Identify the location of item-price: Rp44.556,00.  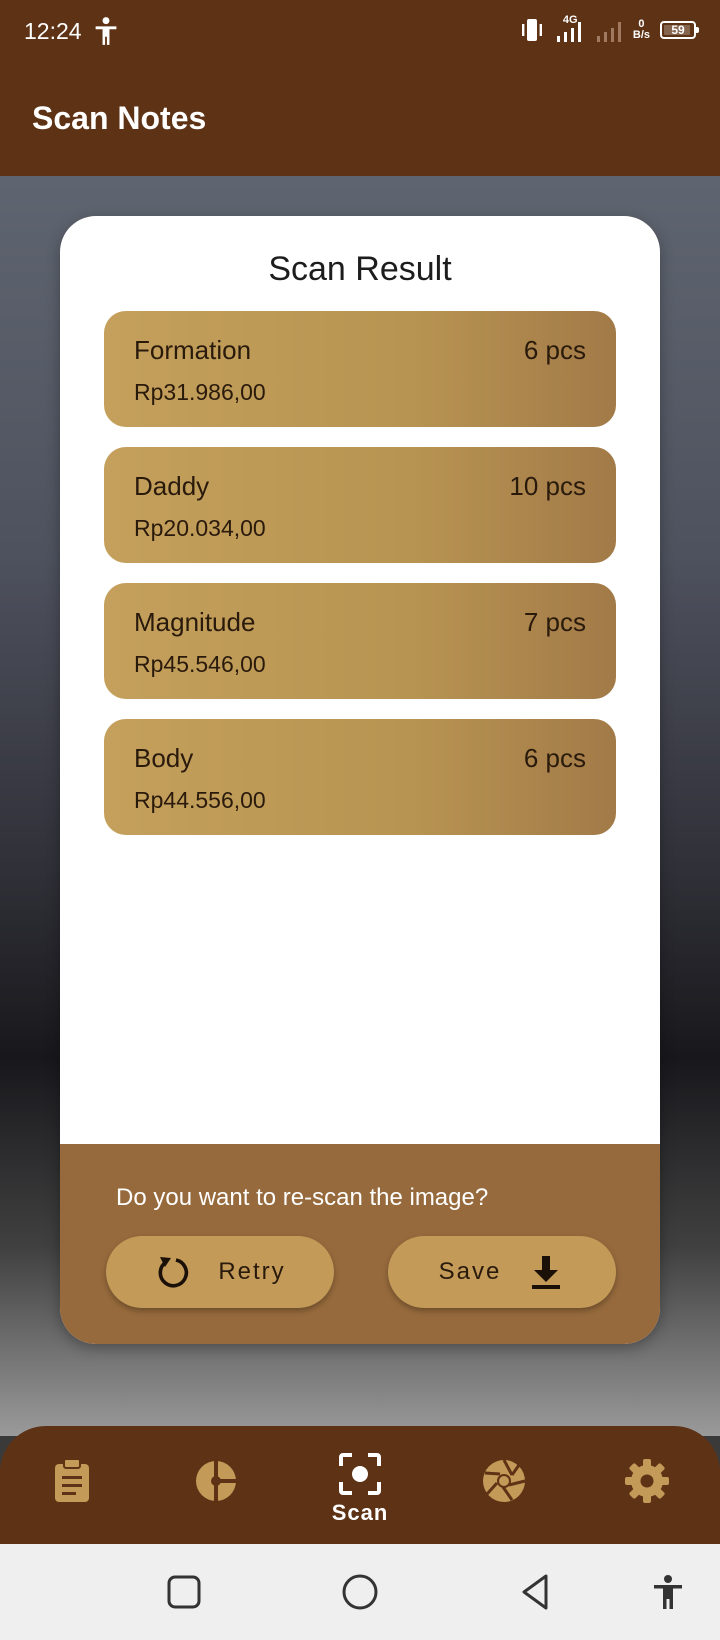
(200, 800).